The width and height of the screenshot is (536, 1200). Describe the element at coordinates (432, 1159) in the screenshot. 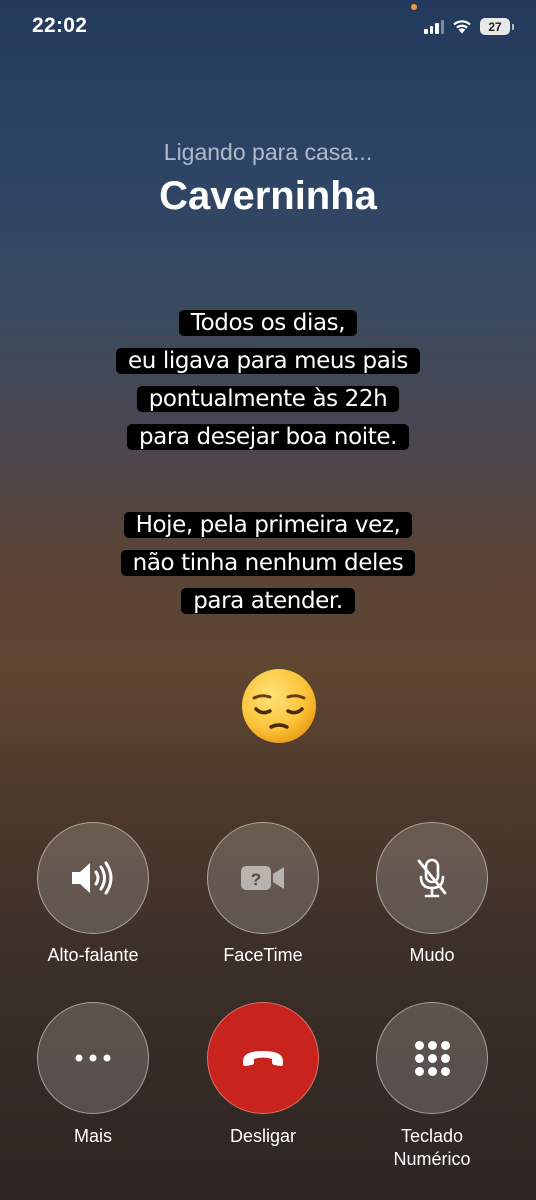

I see `keypad-label-line2: Numérico` at that location.